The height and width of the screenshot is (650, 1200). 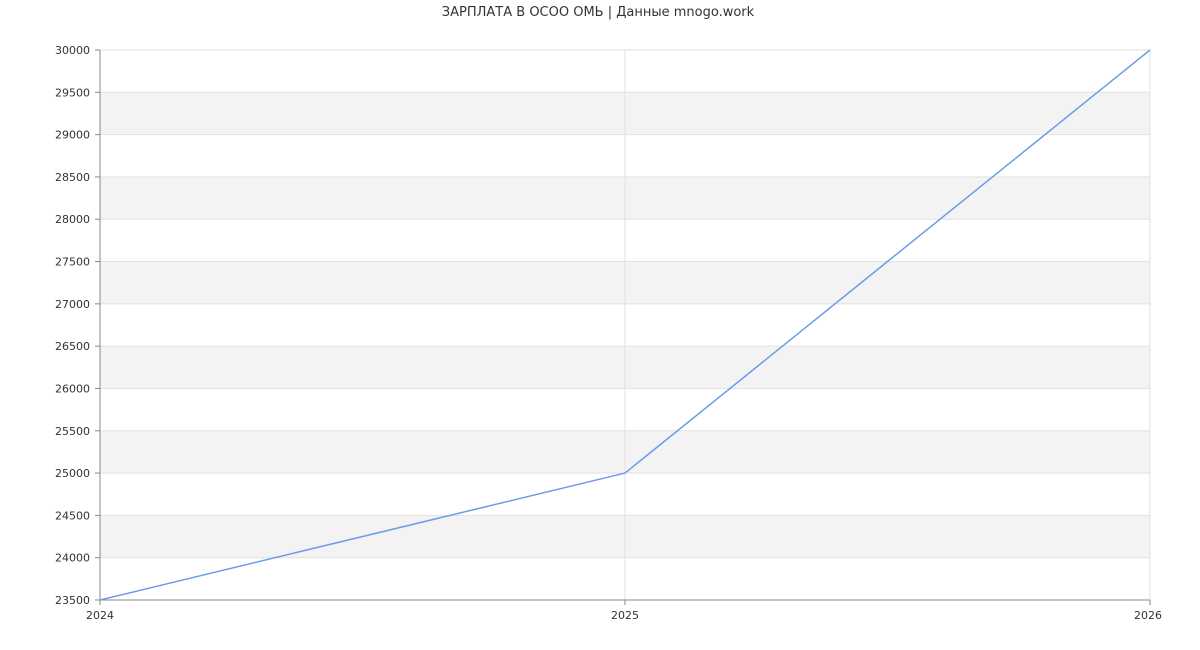 What do you see at coordinates (72, 177) in the screenshot?
I see `y-tick-label: 28500` at bounding box center [72, 177].